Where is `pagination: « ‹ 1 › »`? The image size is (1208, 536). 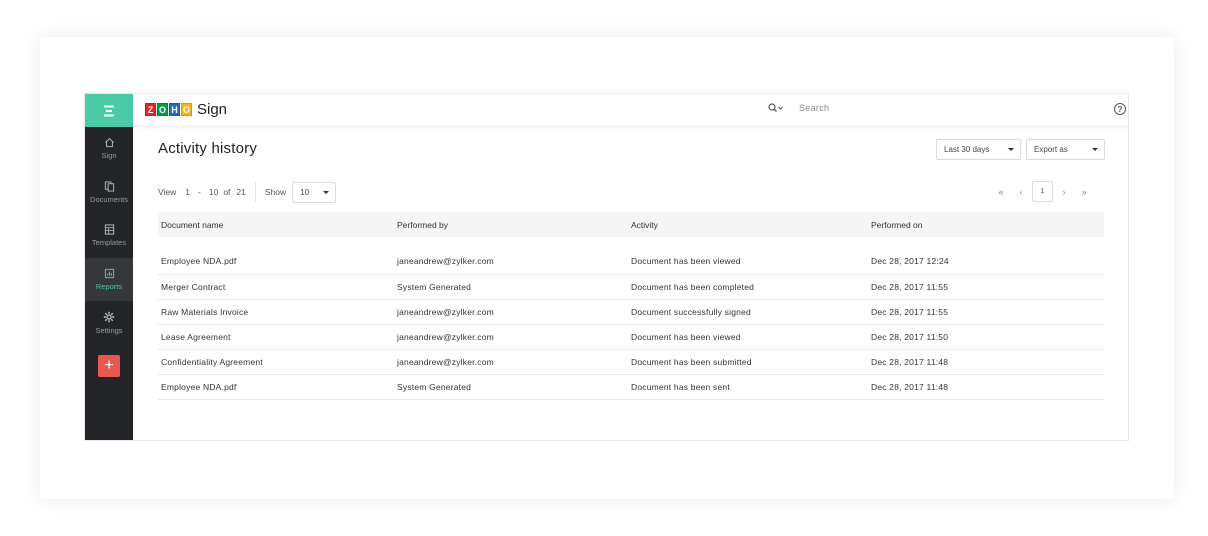 pagination: « ‹ 1 › » is located at coordinates (1042, 191).